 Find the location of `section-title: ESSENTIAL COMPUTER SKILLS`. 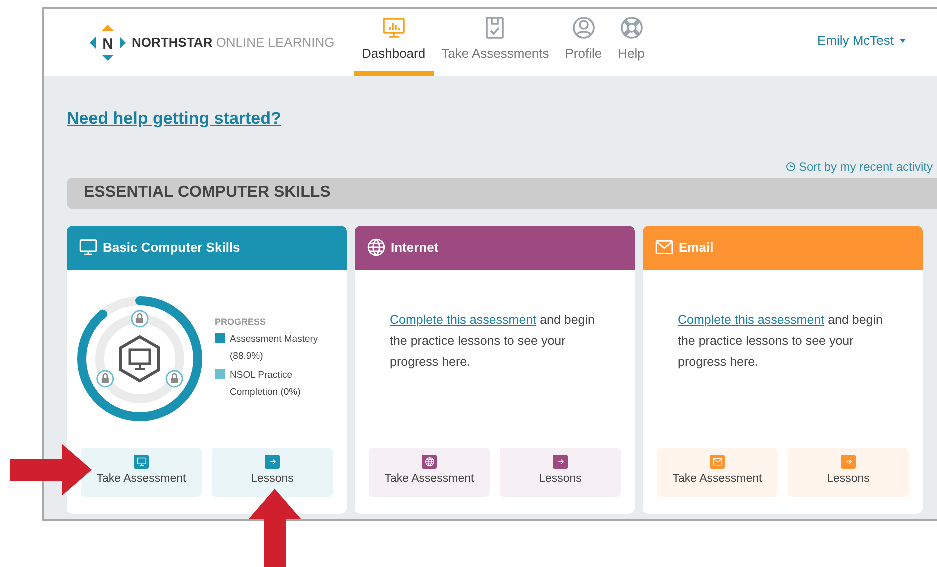

section-title: ESSENTIAL COMPUTER SKILLS is located at coordinates (207, 193).